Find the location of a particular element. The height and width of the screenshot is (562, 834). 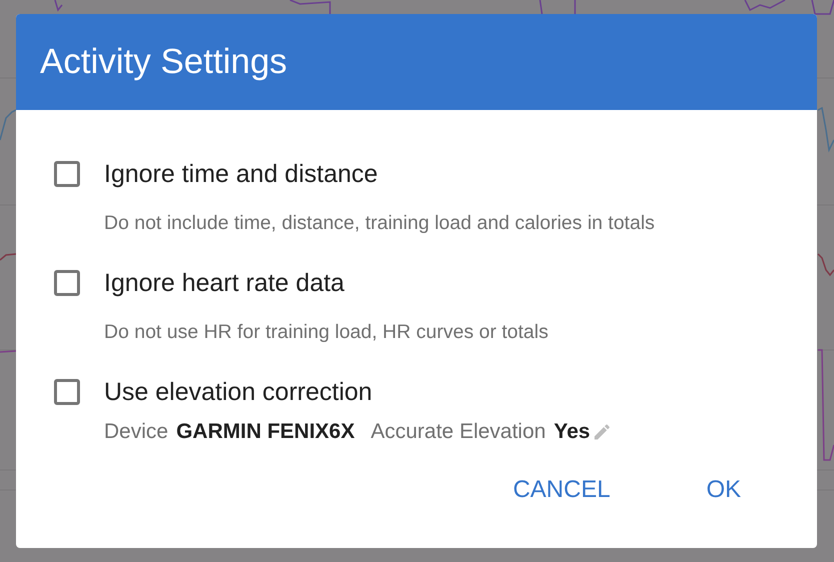

field-label: Accurate Elevation is located at coordinates (458, 432).